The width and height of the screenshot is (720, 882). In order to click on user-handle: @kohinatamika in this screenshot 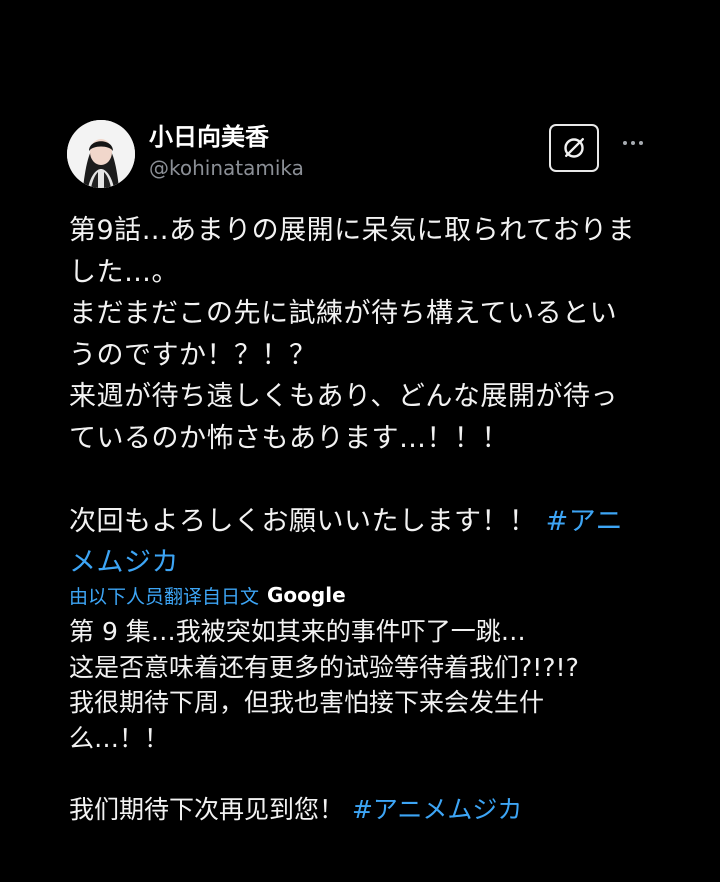, I will do `click(309, 168)`.